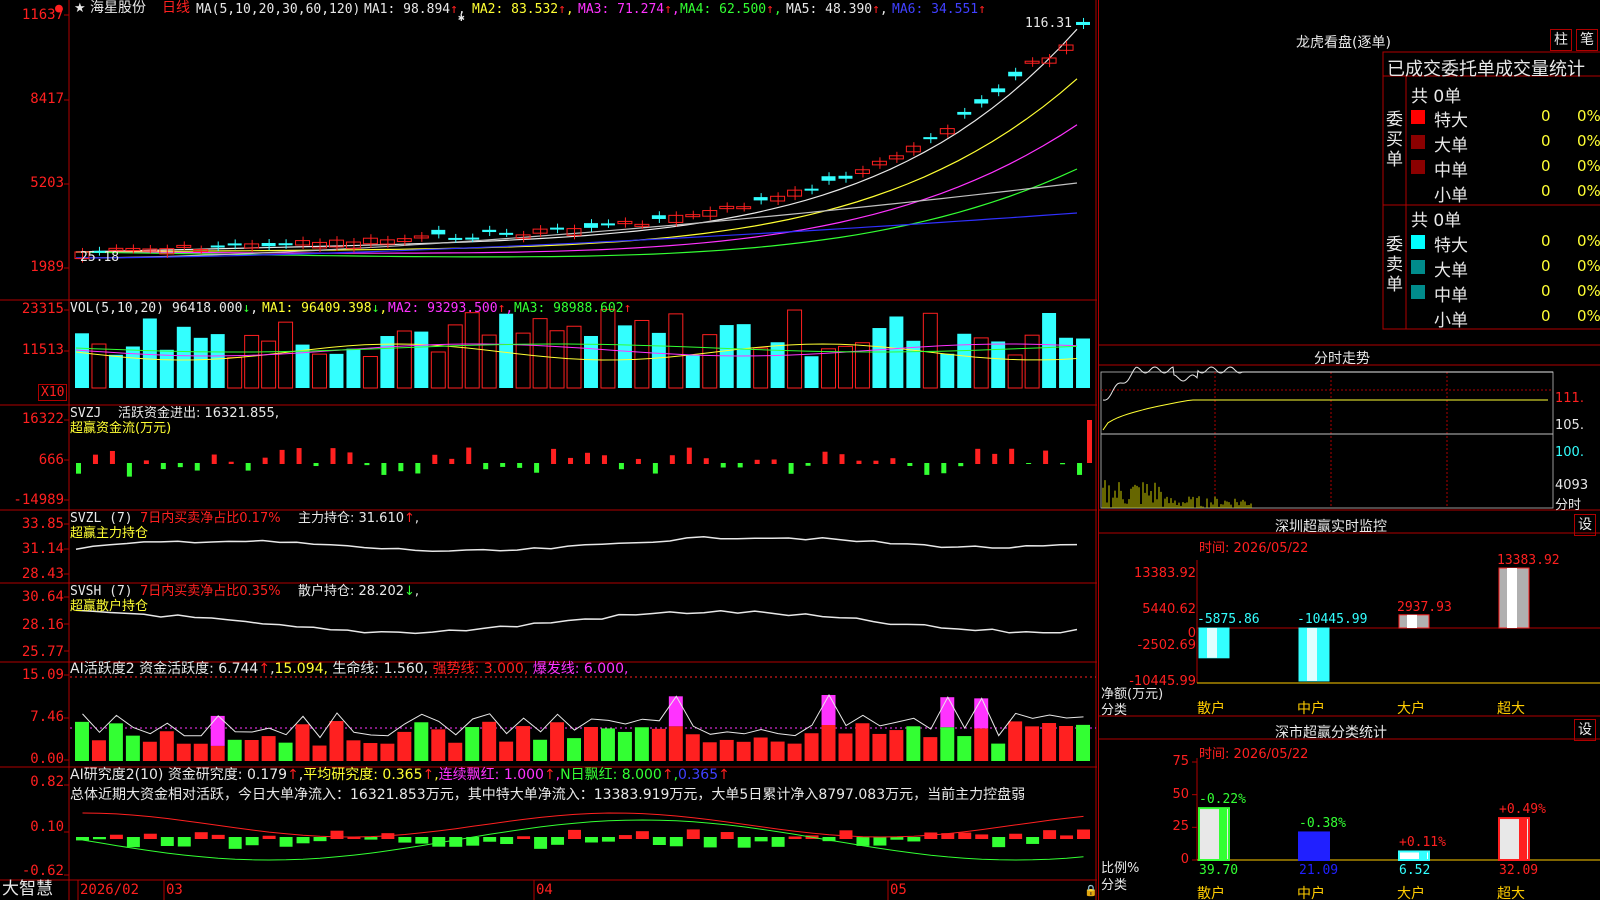 The height and width of the screenshot is (900, 1600). What do you see at coordinates (118, 8) in the screenshot?
I see `stock-name: 海星股份` at bounding box center [118, 8].